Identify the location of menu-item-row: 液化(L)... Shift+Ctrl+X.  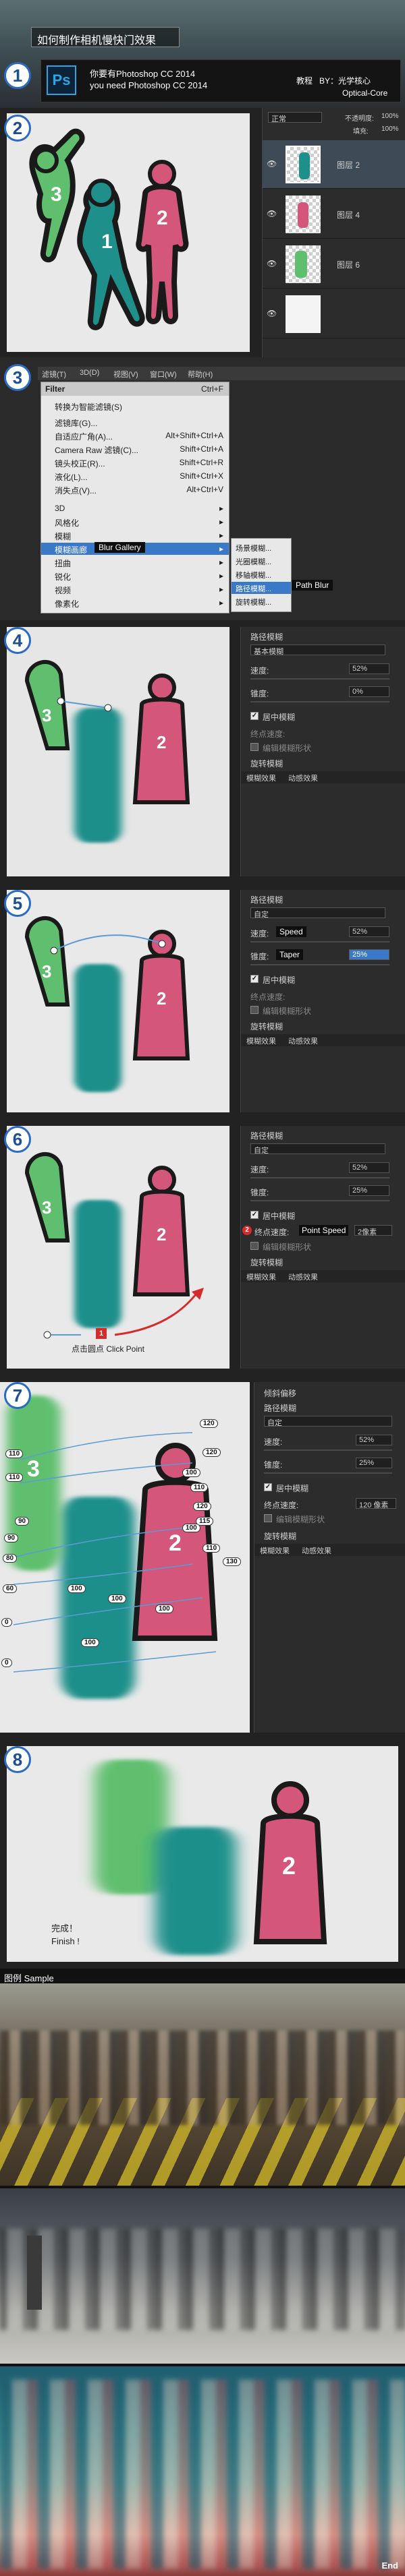
(135, 476).